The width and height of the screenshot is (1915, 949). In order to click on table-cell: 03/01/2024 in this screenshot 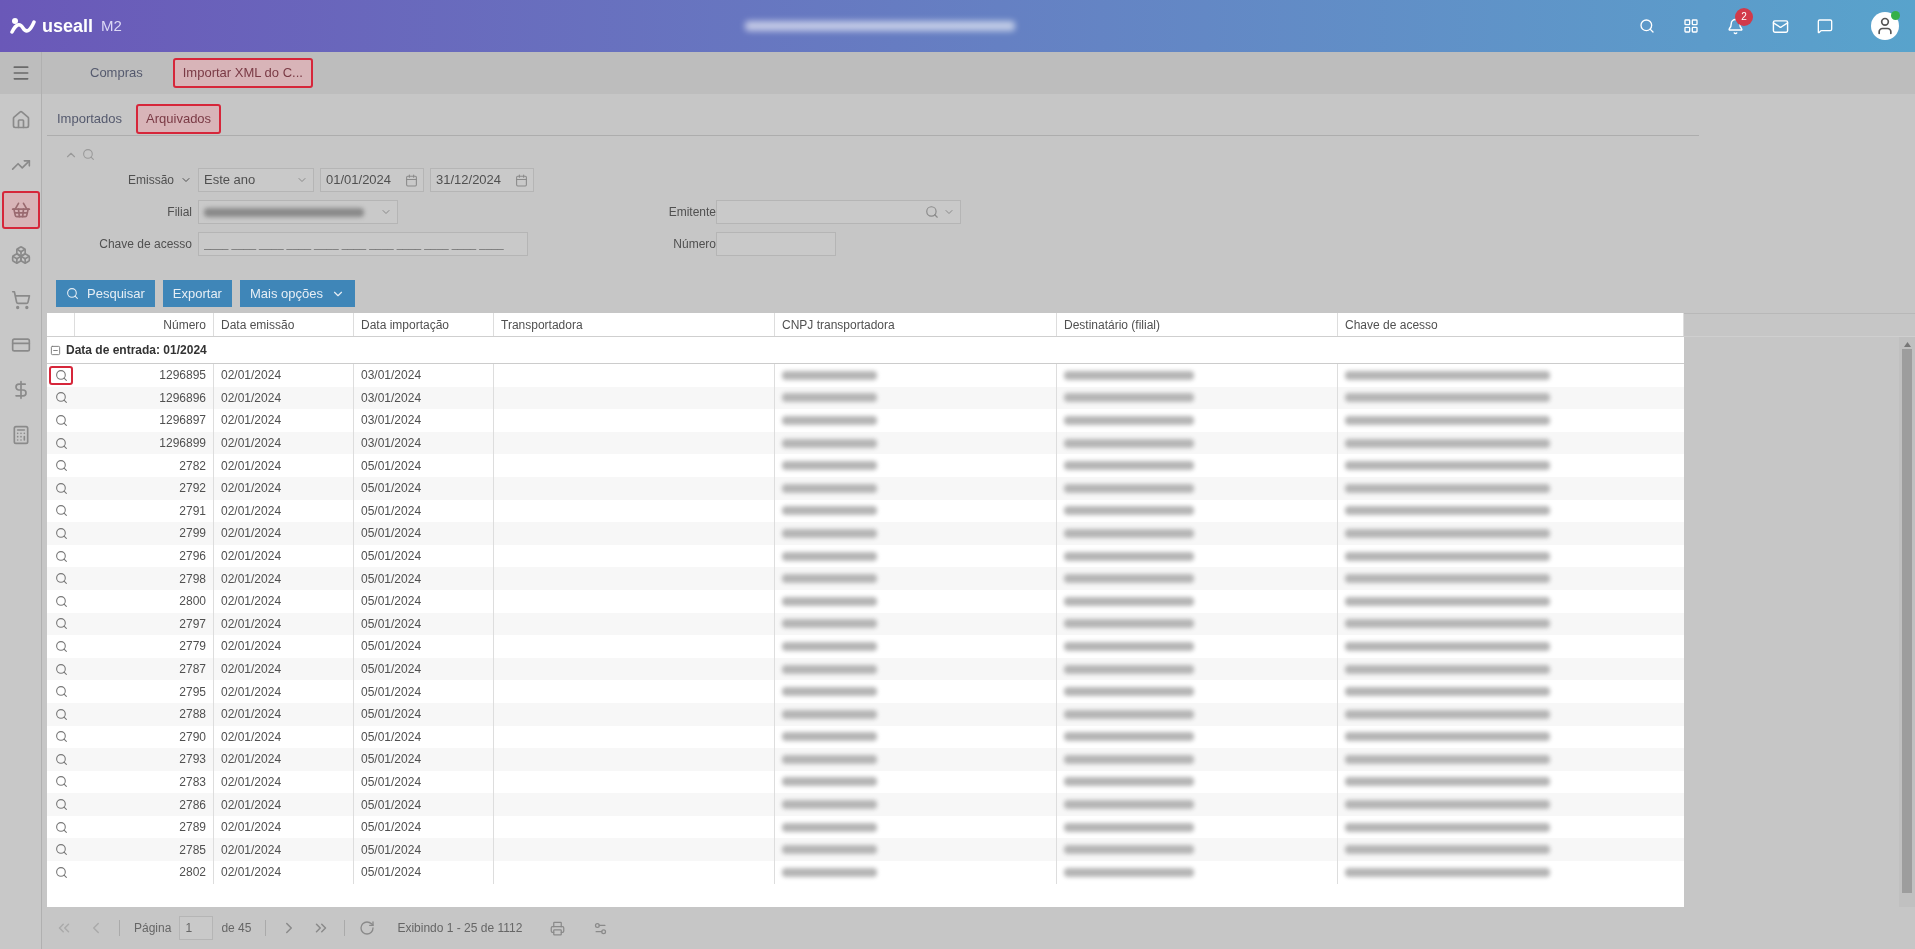, I will do `click(424, 375)`.